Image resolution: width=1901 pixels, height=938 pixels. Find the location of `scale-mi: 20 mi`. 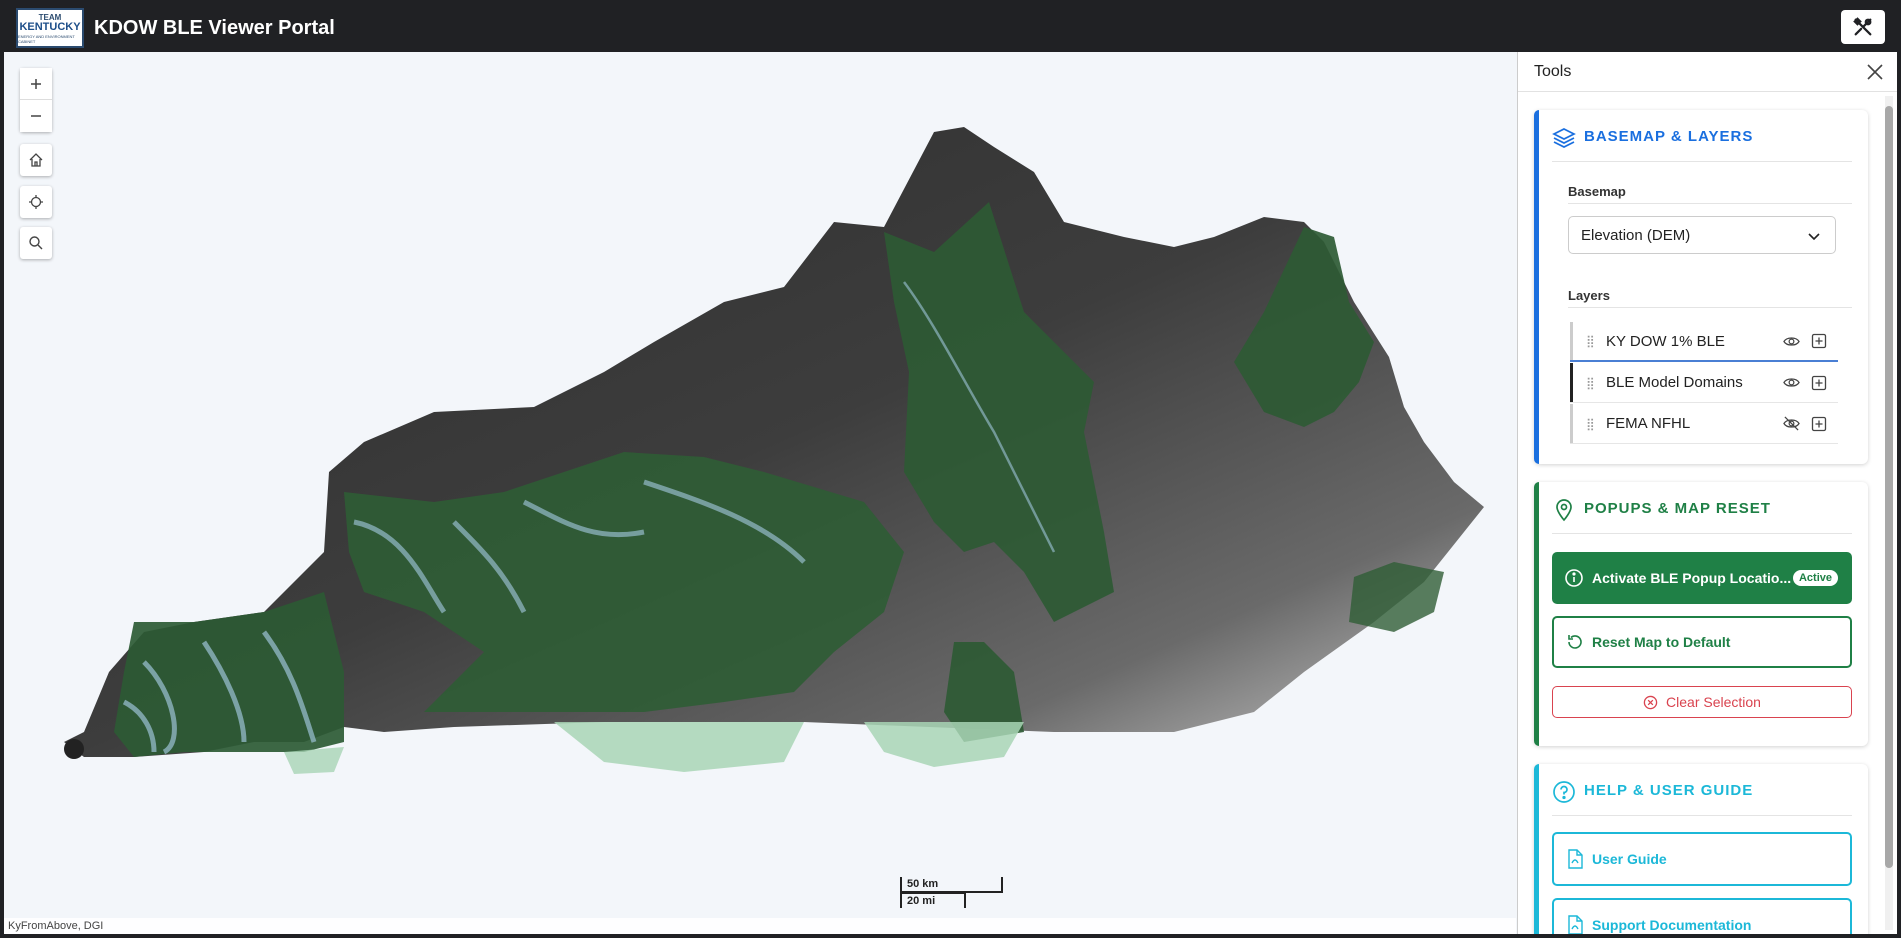

scale-mi: 20 mi is located at coordinates (933, 900).